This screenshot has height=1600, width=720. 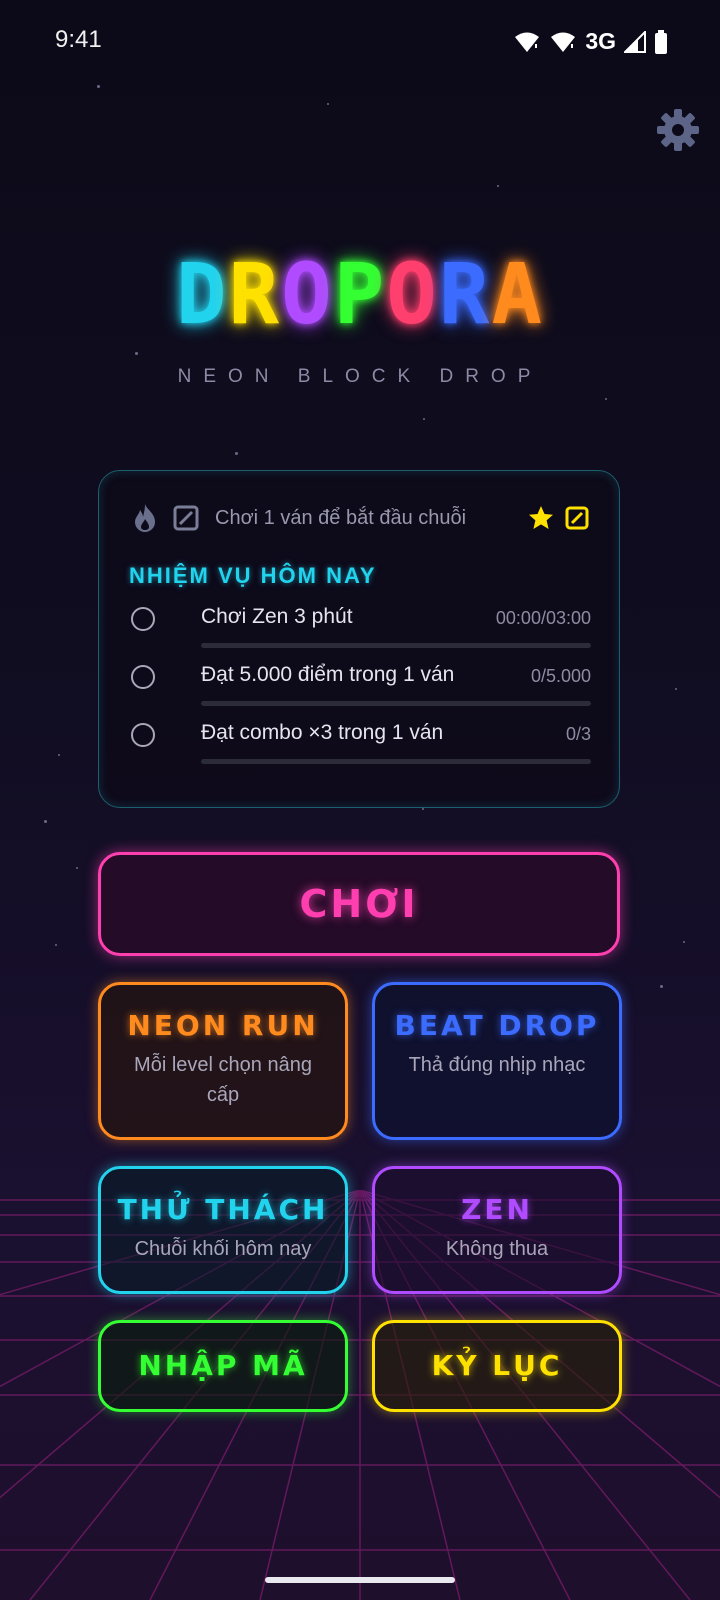 What do you see at coordinates (360, 376) in the screenshot?
I see `app-tagline: NEON BLOCK DROP` at bounding box center [360, 376].